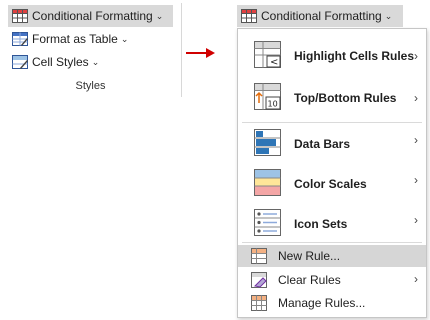  What do you see at coordinates (321, 224) in the screenshot?
I see `menu-item-label: Icon Sets` at bounding box center [321, 224].